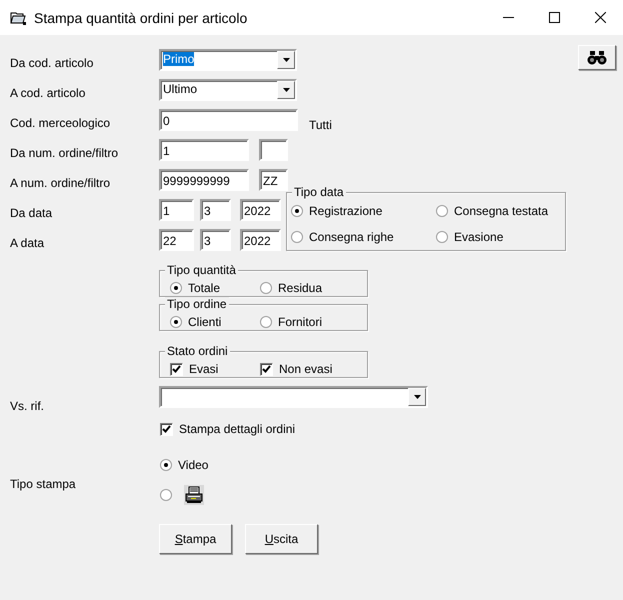 This screenshot has height=600, width=623. Describe the element at coordinates (479, 237) in the screenshot. I see `option-label: Evasione` at that location.